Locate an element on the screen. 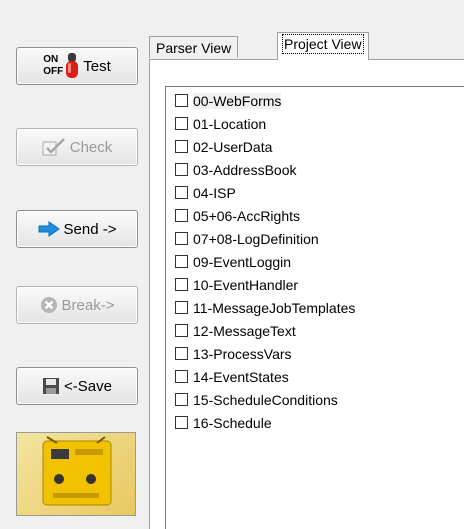 This screenshot has width=464, height=529. list-item: 10-EventHandler is located at coordinates (236, 284).